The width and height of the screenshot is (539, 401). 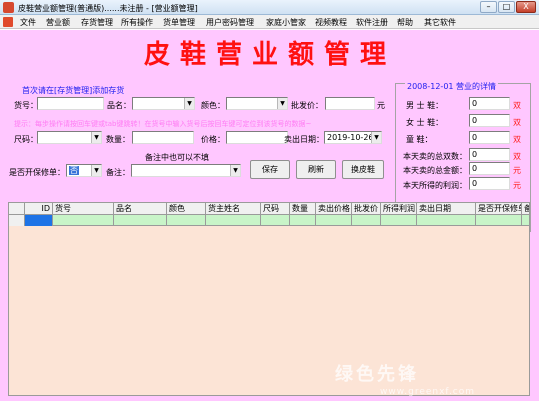 I want to click on stat-total-amount-value: 0, so click(x=489, y=168).